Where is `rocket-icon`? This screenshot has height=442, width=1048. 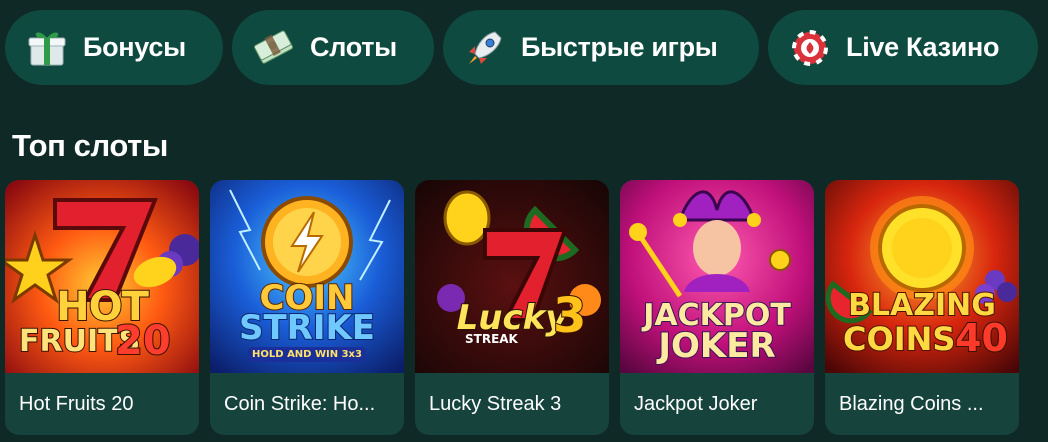
rocket-icon is located at coordinates (485, 48).